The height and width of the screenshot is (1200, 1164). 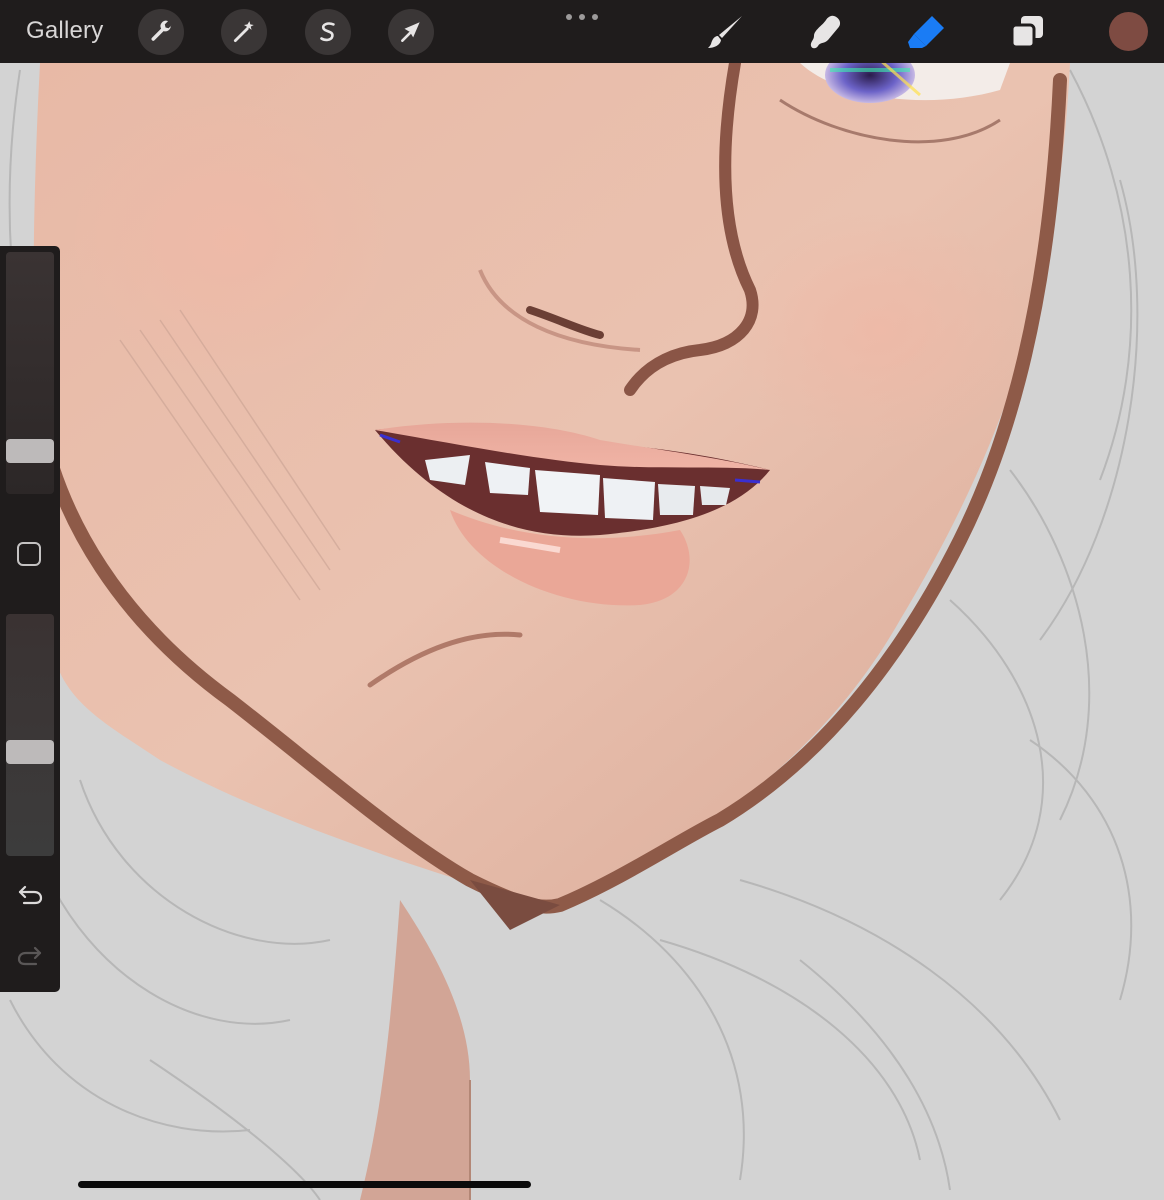 I want to click on transform-button, so click(x=411, y=32).